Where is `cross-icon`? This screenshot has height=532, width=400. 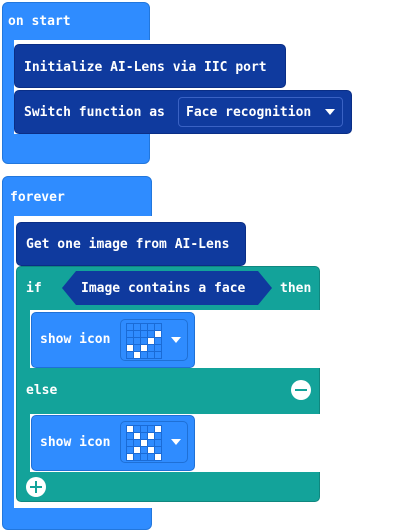 cross-icon is located at coordinates (144, 443).